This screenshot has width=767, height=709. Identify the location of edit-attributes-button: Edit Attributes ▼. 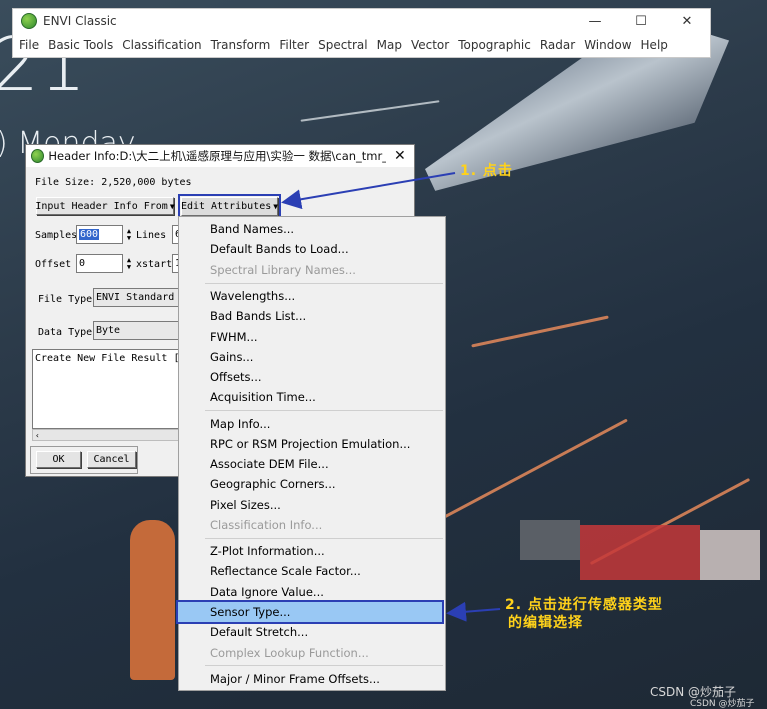
(229, 206).